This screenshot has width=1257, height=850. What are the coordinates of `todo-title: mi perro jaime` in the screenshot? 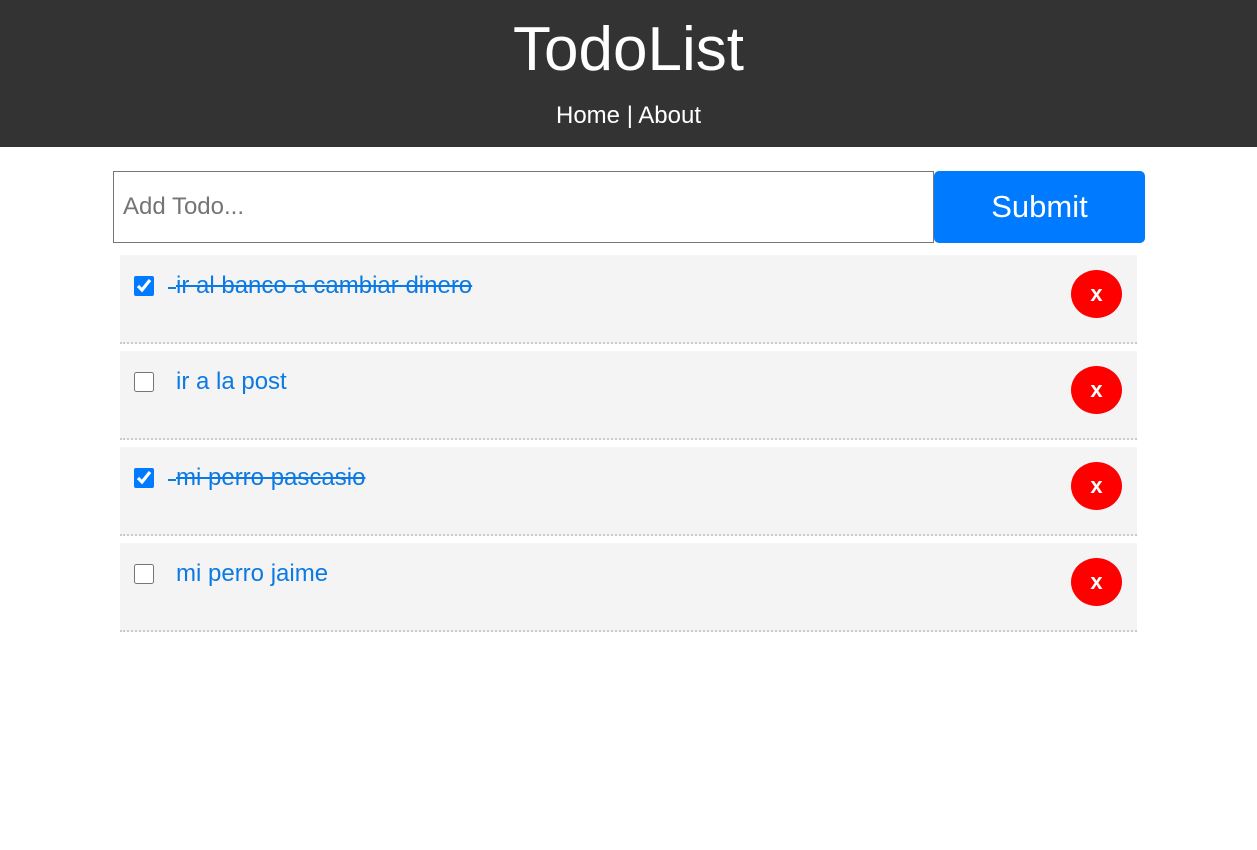 It's located at (252, 573).